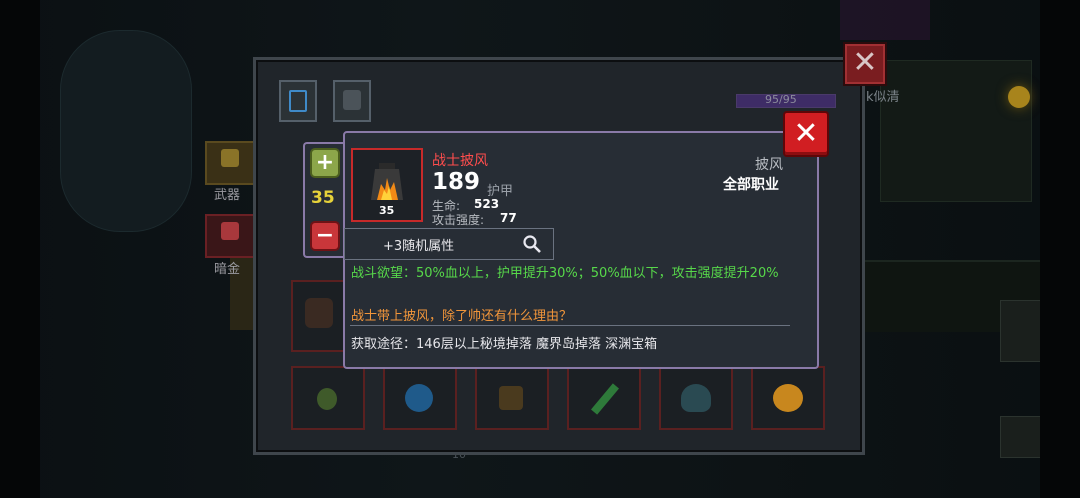 The width and height of the screenshot is (1080, 498). What do you see at coordinates (458, 220) in the screenshot?
I see `stat-atk-label: 攻击强度:` at bounding box center [458, 220].